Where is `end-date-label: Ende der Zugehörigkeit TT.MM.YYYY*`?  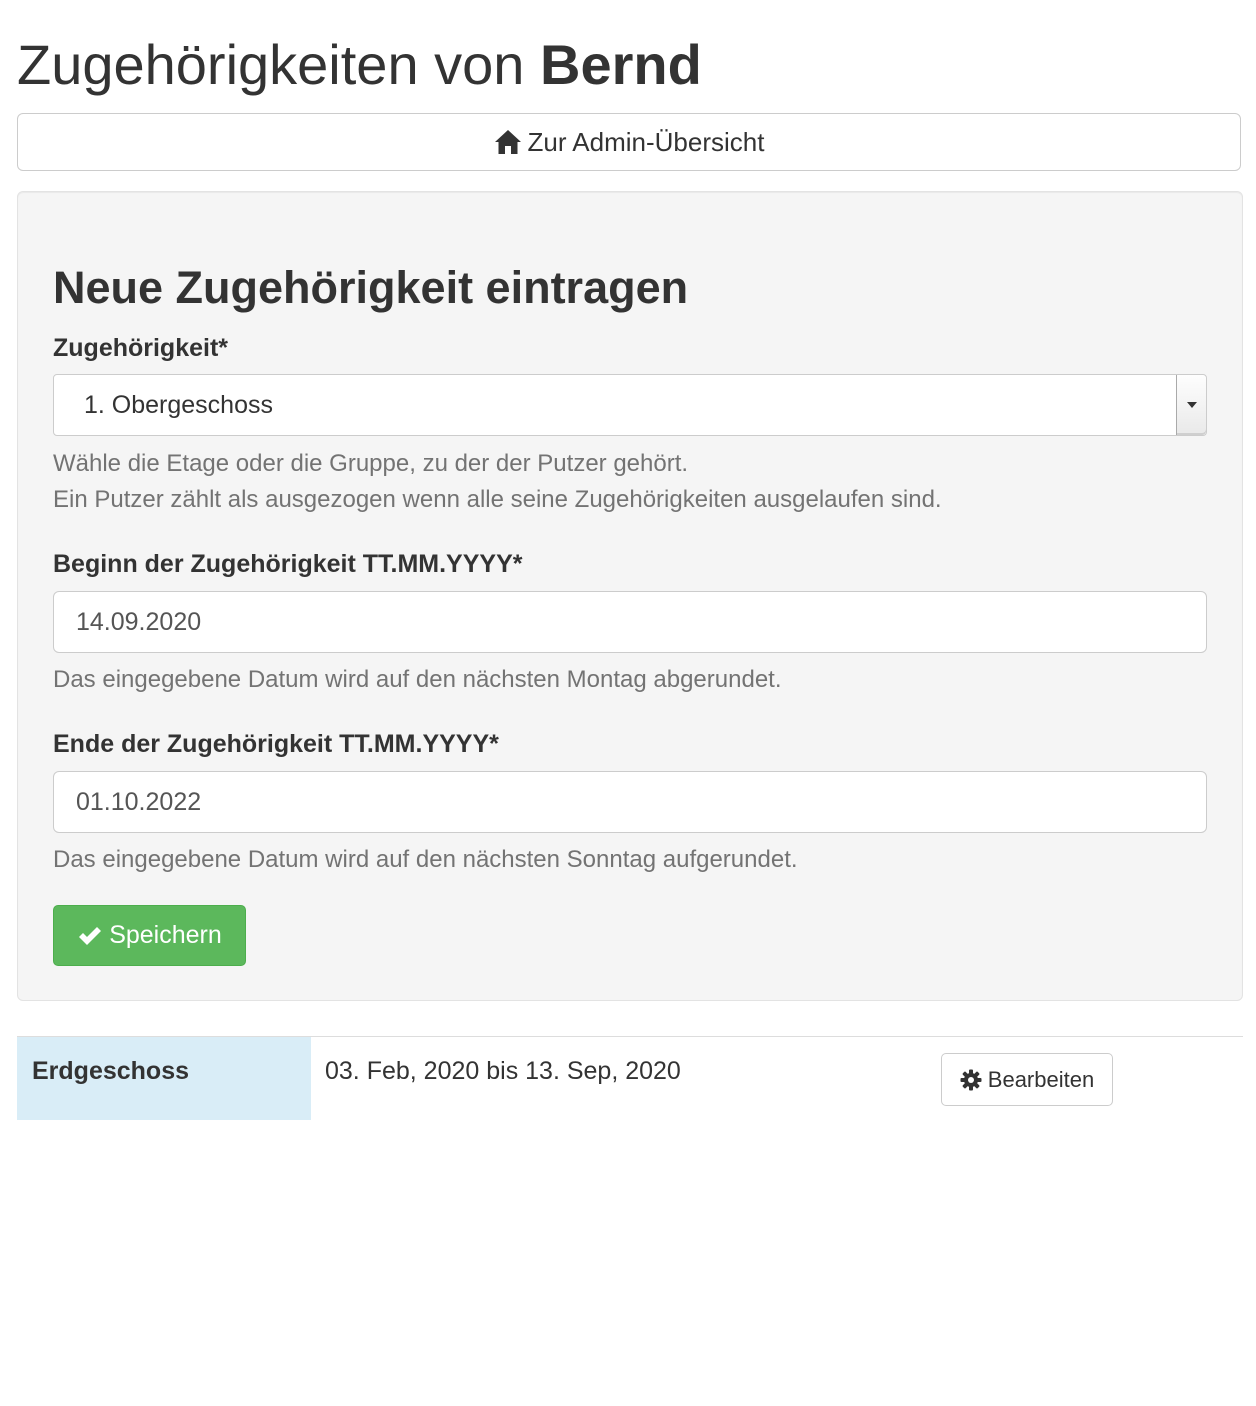 end-date-label: Ende der Zugehörigkeit TT.MM.YYYY* is located at coordinates (276, 744).